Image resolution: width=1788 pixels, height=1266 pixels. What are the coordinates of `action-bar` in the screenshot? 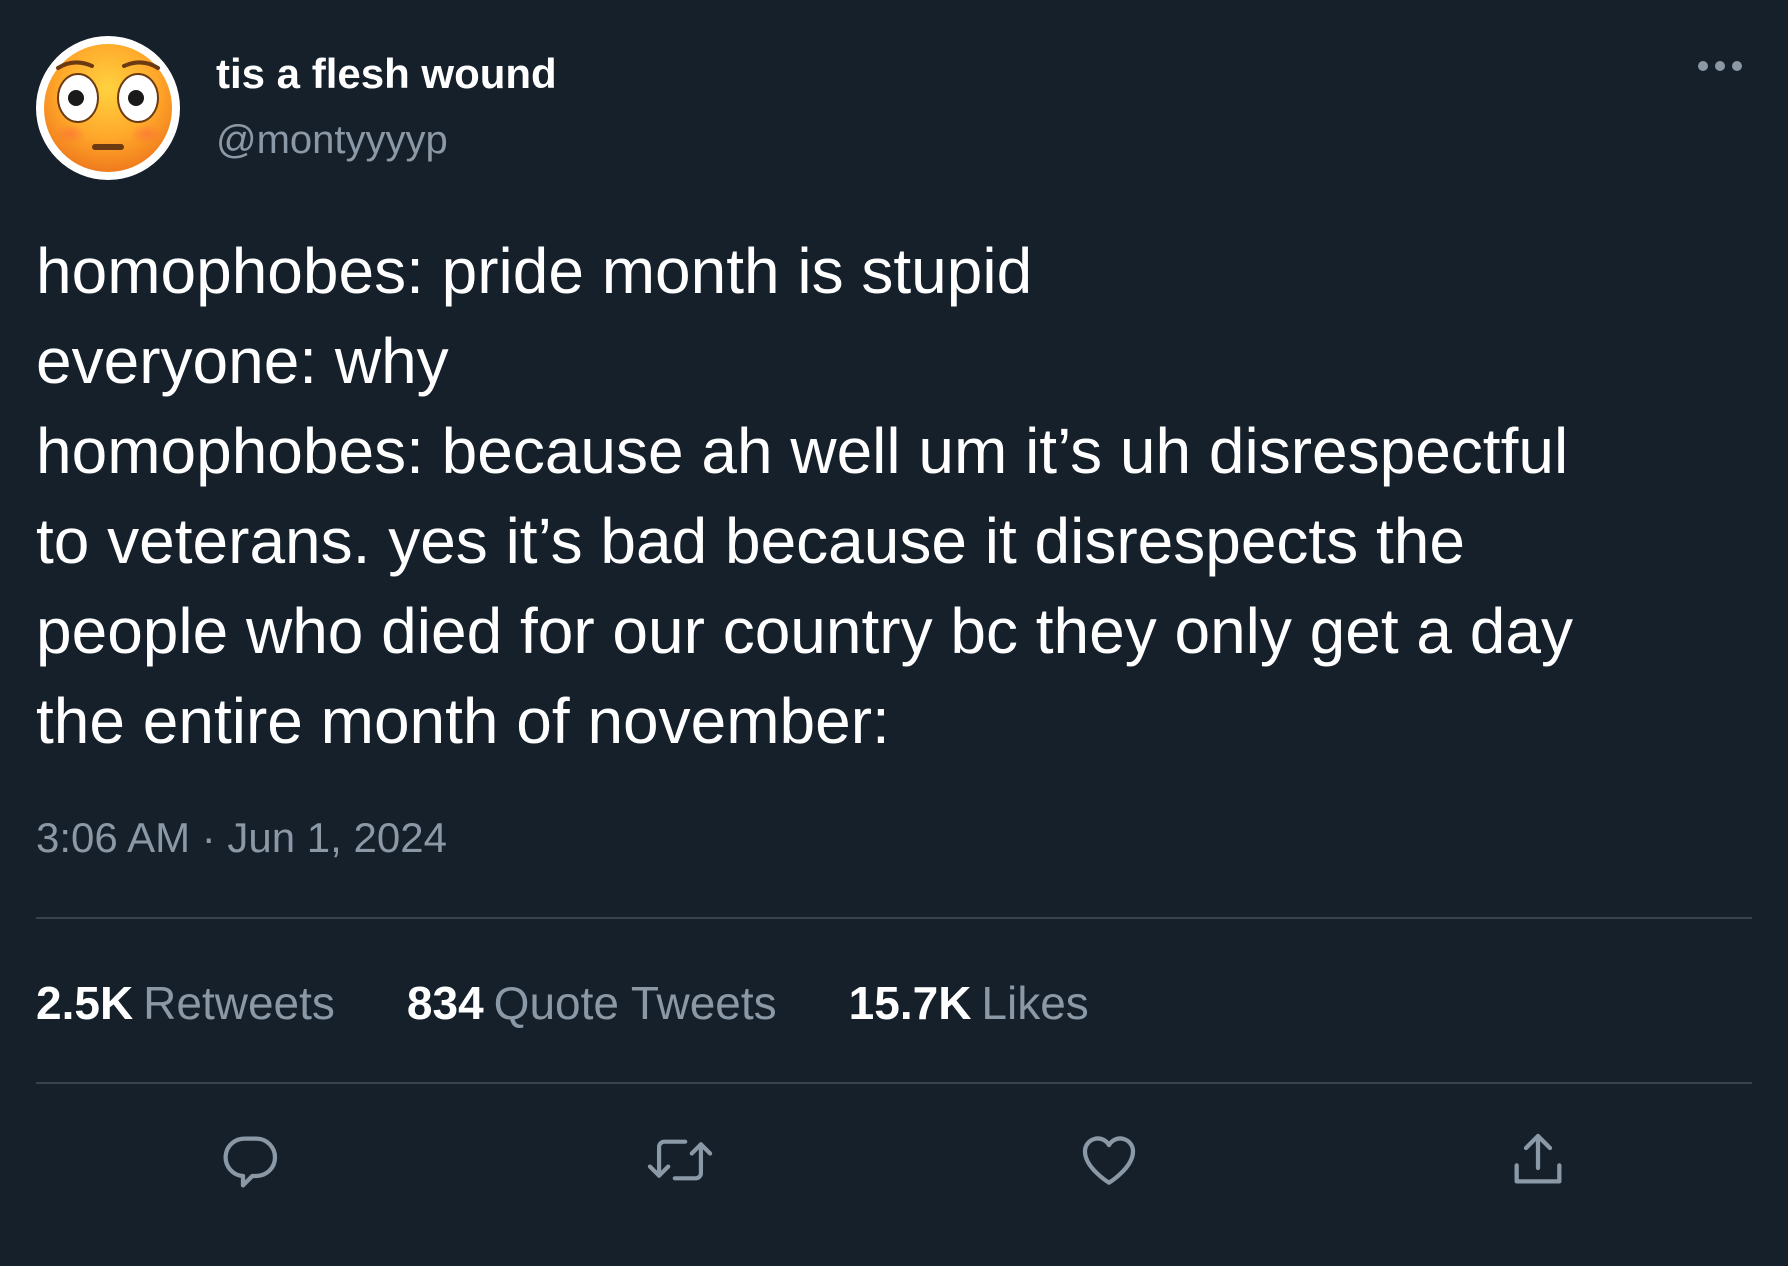 It's located at (894, 1160).